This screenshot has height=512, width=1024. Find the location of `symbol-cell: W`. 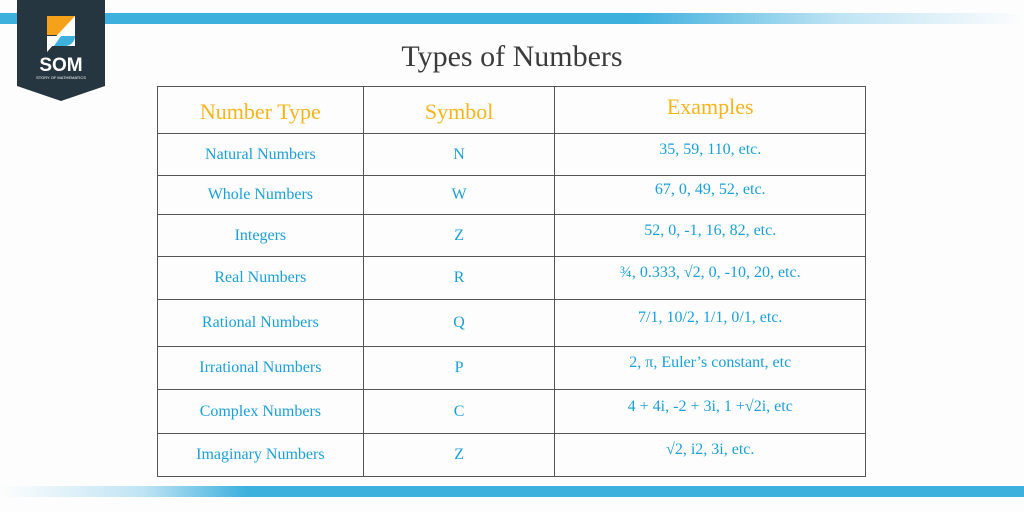

symbol-cell: W is located at coordinates (459, 195).